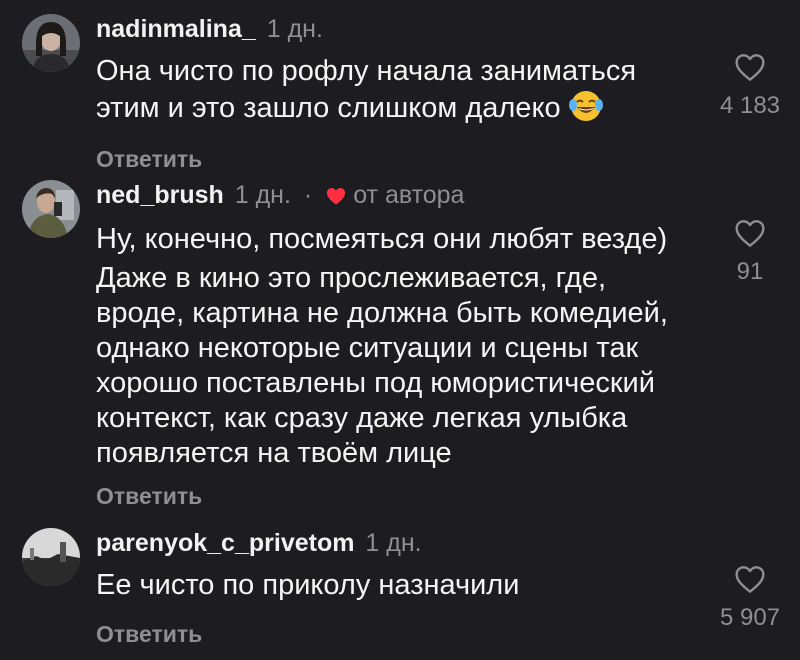 The width and height of the screenshot is (800, 660). What do you see at coordinates (409, 195) in the screenshot?
I see `author-badge: от автора` at bounding box center [409, 195].